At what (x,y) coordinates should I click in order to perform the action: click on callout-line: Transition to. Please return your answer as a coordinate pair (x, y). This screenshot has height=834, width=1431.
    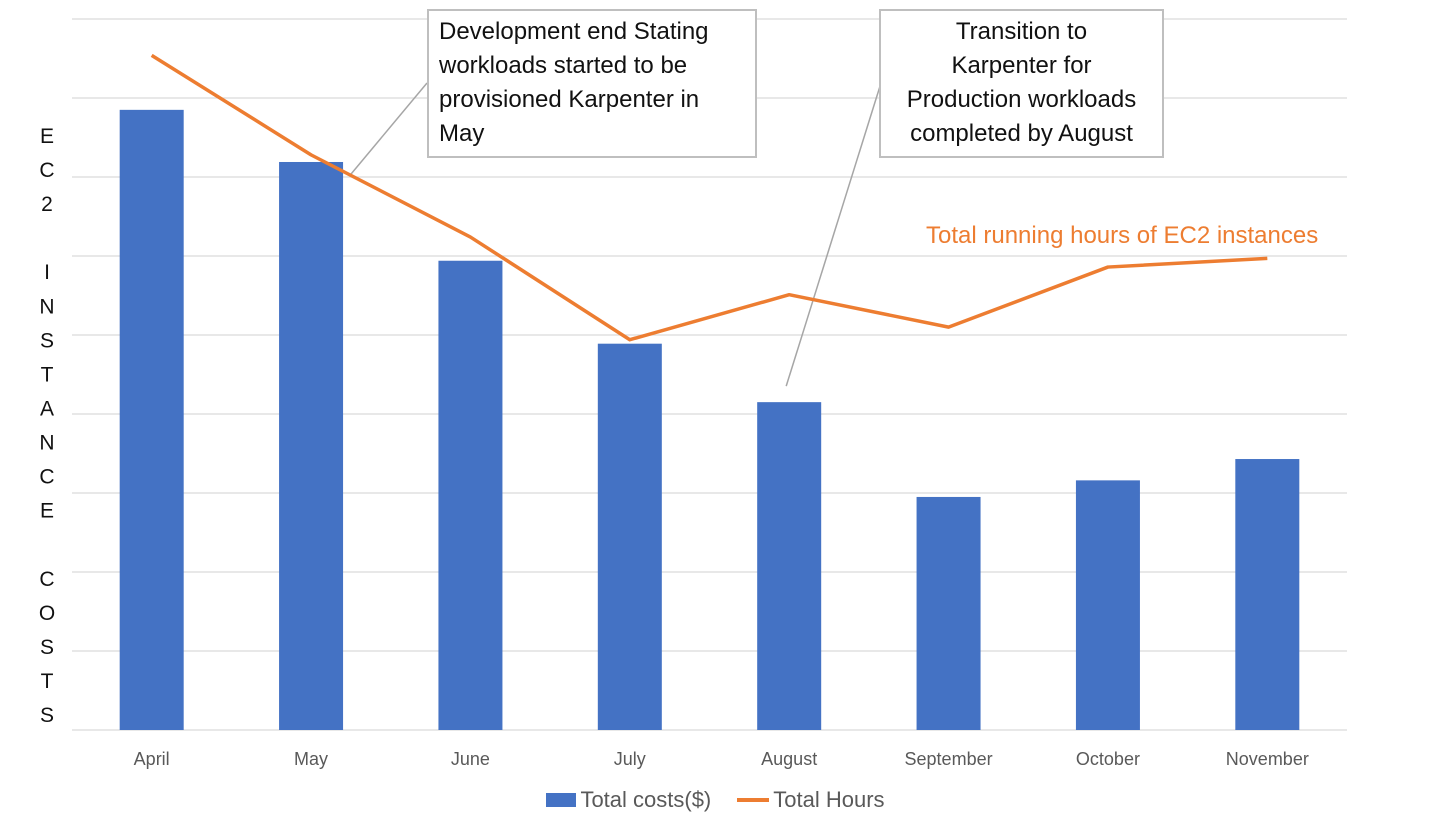
    Looking at the image, I should click on (1021, 31).